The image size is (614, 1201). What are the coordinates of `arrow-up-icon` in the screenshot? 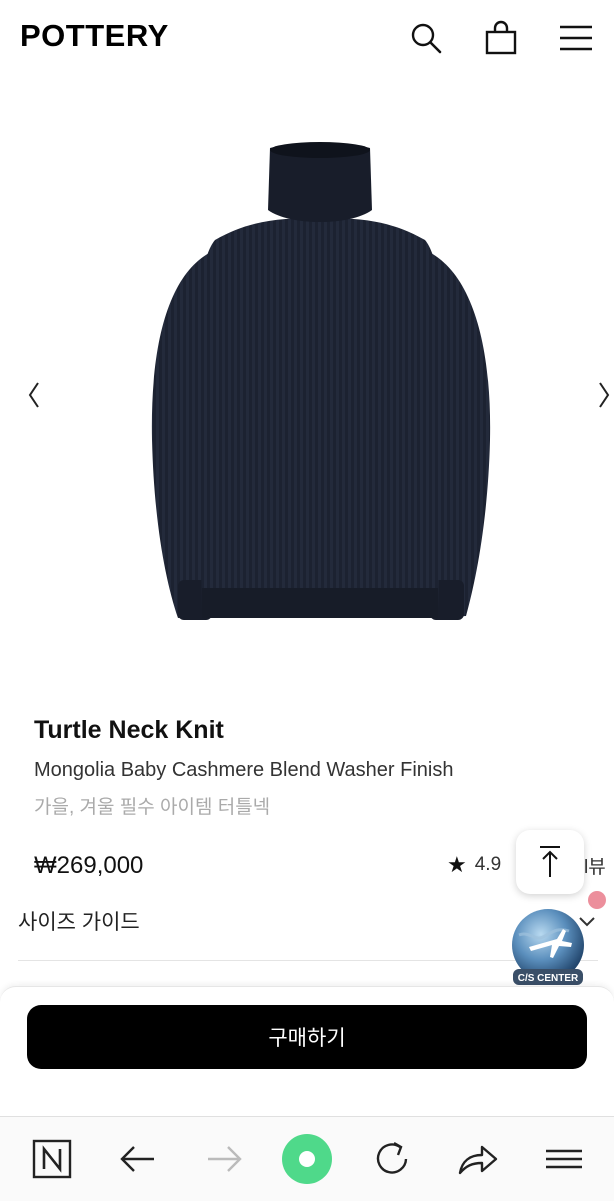 It's located at (550, 861).